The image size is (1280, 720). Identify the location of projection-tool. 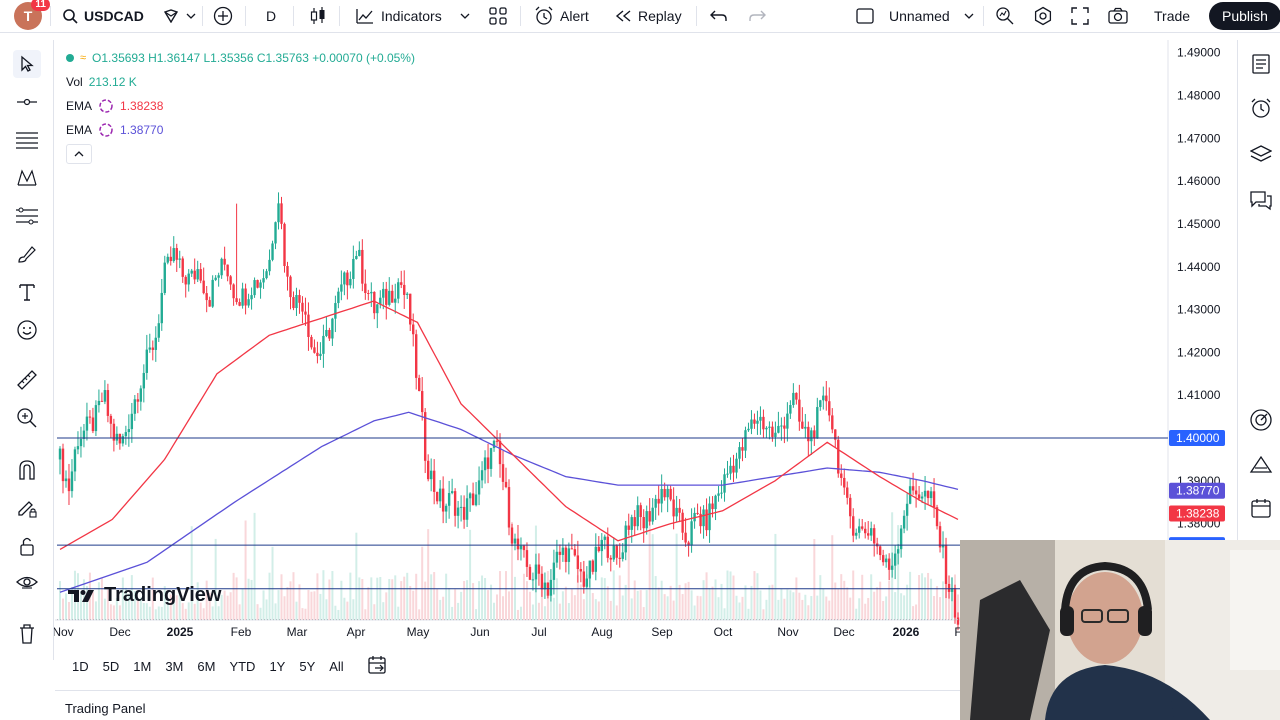
(27, 216).